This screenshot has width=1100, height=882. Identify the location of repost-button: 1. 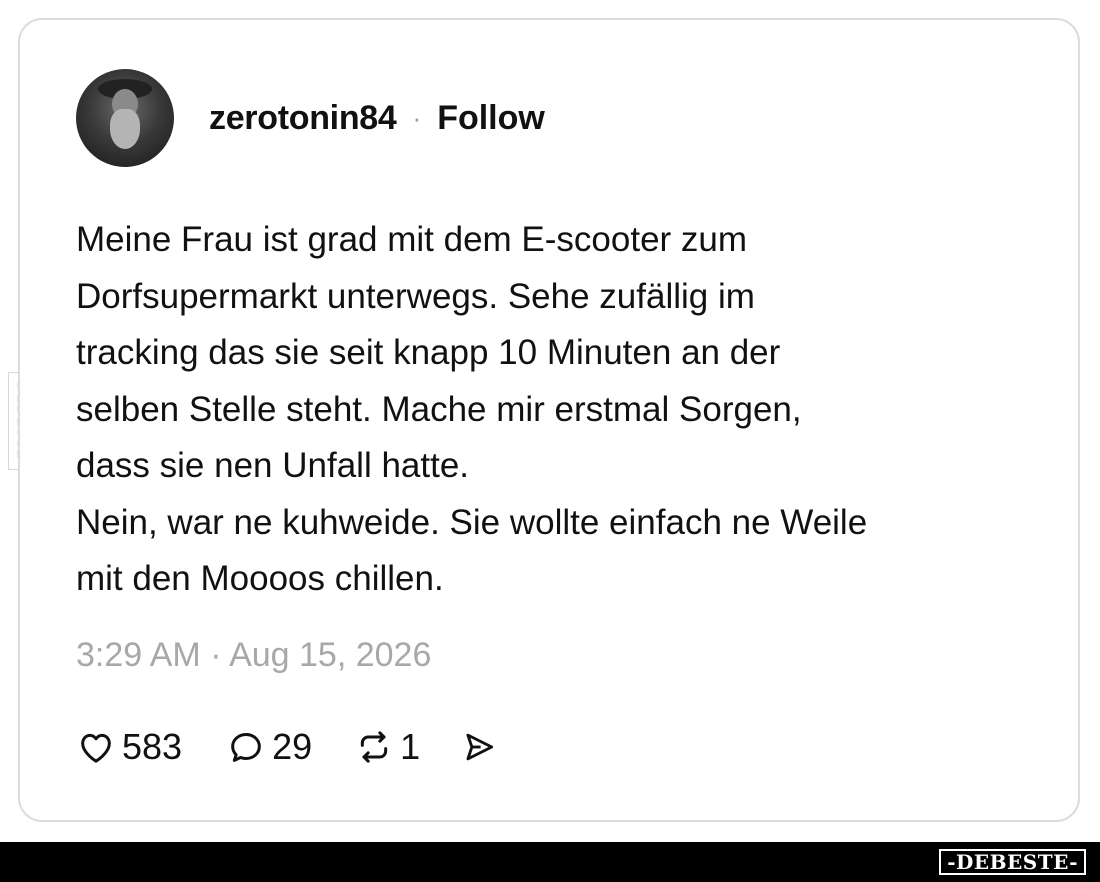
(387, 747).